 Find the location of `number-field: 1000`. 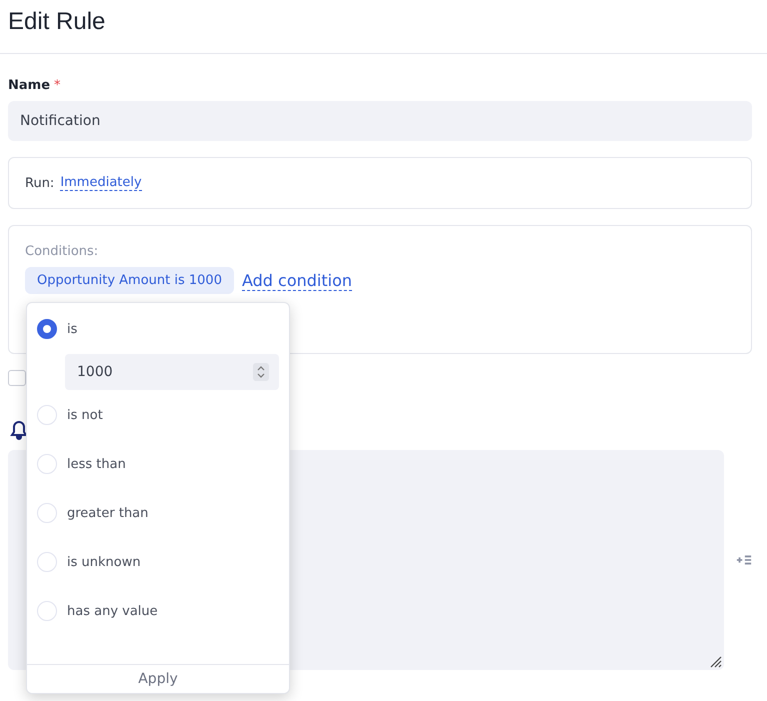

number-field: 1000 is located at coordinates (172, 372).